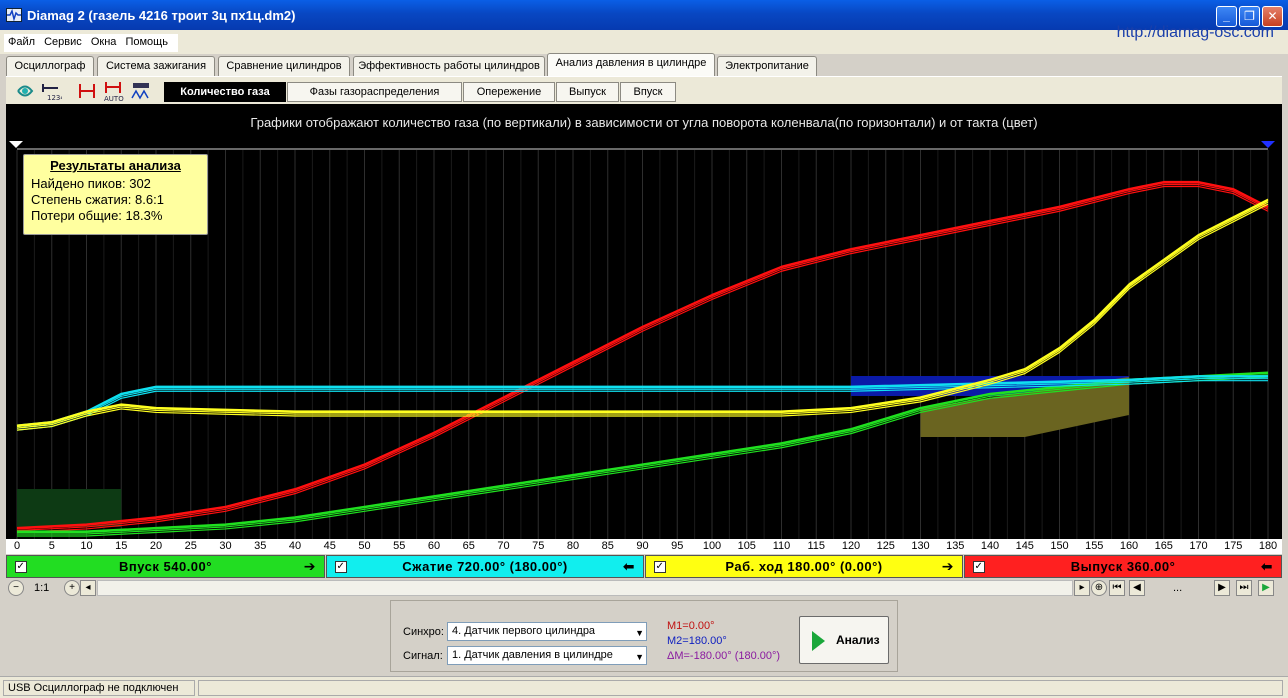 This screenshot has height=698, width=1288. Describe the element at coordinates (141, 91) in the screenshot. I see `waveform-icon` at that location.